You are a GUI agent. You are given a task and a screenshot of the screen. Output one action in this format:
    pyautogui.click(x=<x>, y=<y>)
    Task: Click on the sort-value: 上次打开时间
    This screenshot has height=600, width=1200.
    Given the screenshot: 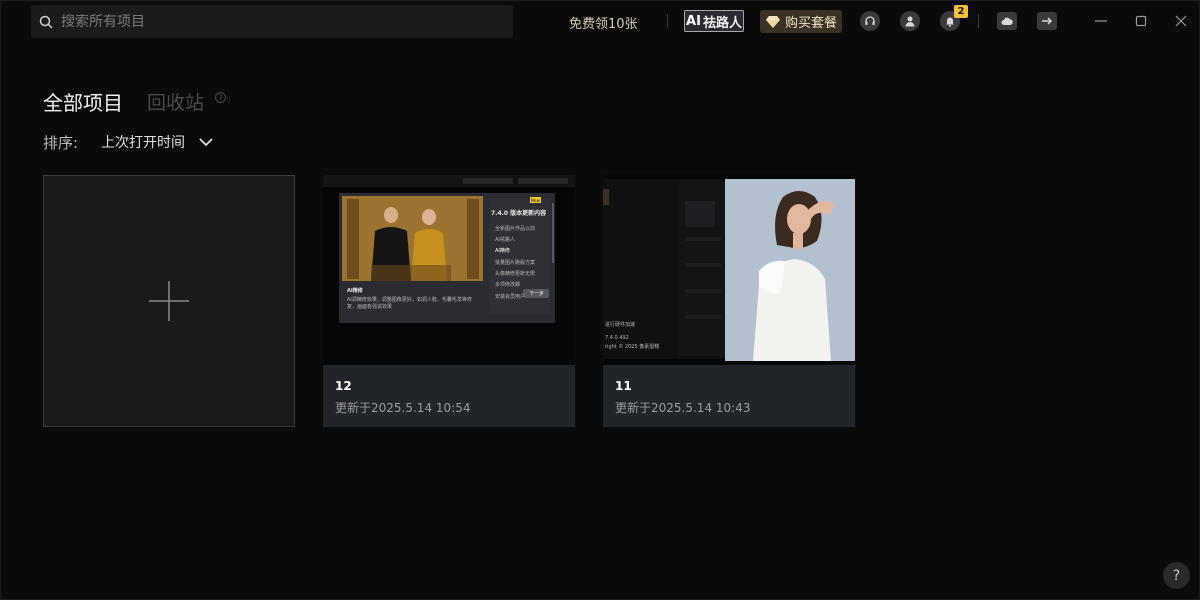 What is the action you would take?
    pyautogui.click(x=143, y=143)
    